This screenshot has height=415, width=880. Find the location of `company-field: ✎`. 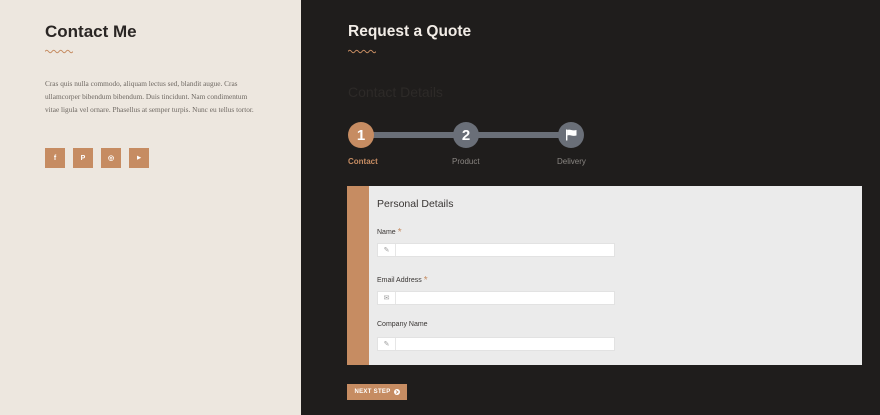

company-field: ✎ is located at coordinates (496, 344).